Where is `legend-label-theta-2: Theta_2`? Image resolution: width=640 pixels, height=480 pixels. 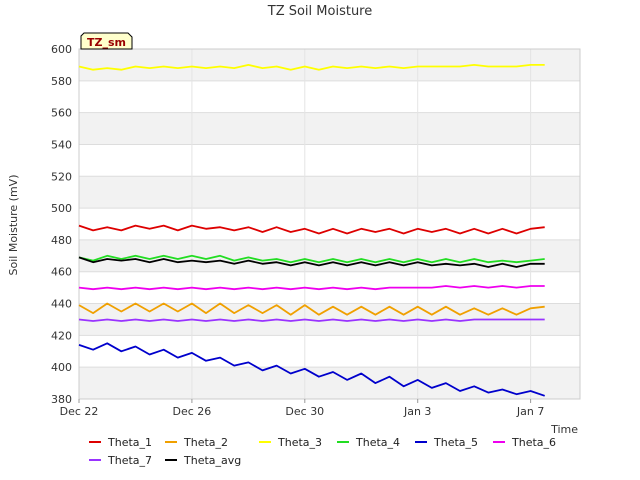 legend-label-theta-2: Theta_2 is located at coordinates (205, 442).